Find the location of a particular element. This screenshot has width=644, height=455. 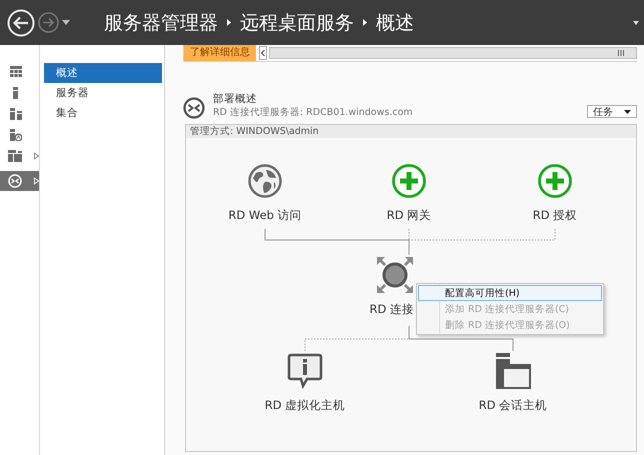

back-button-icon is located at coordinates (21, 22).